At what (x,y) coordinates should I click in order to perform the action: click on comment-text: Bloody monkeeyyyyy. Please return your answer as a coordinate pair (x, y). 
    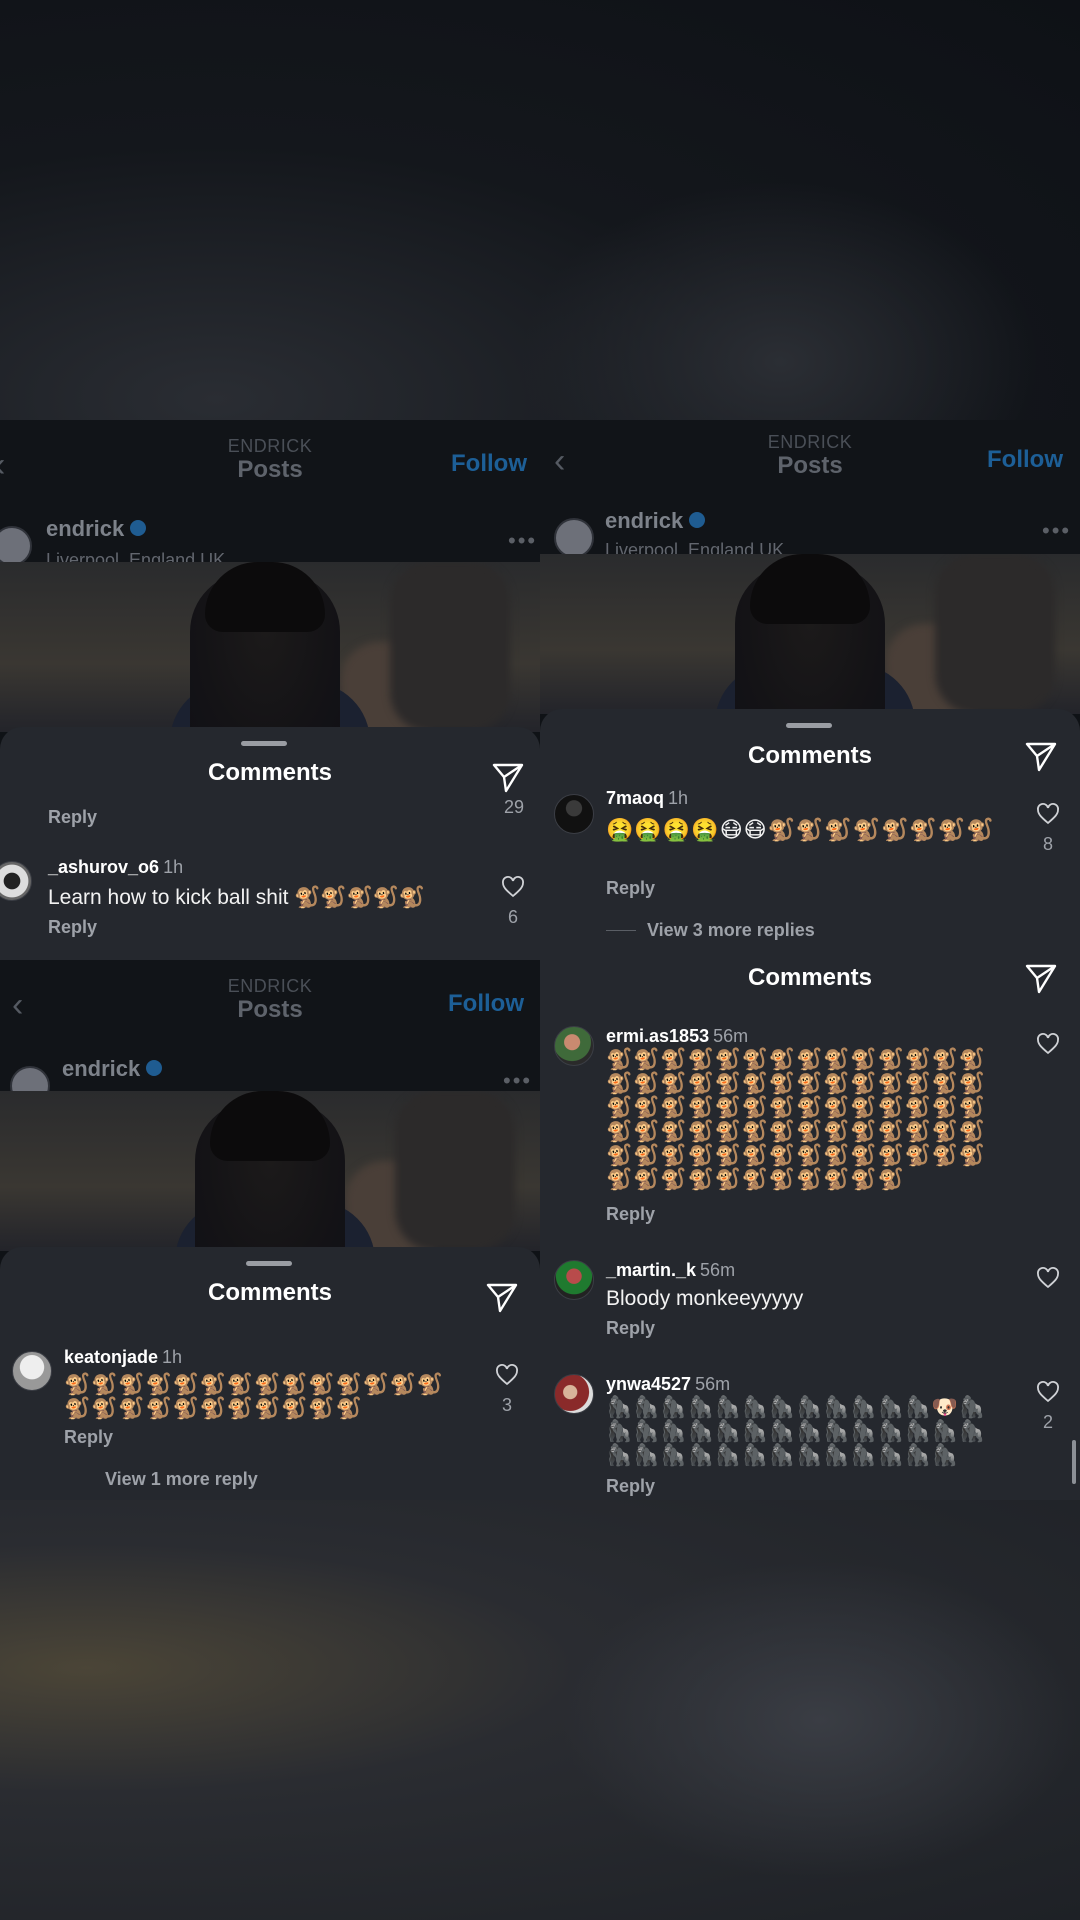
    Looking at the image, I should click on (705, 1298).